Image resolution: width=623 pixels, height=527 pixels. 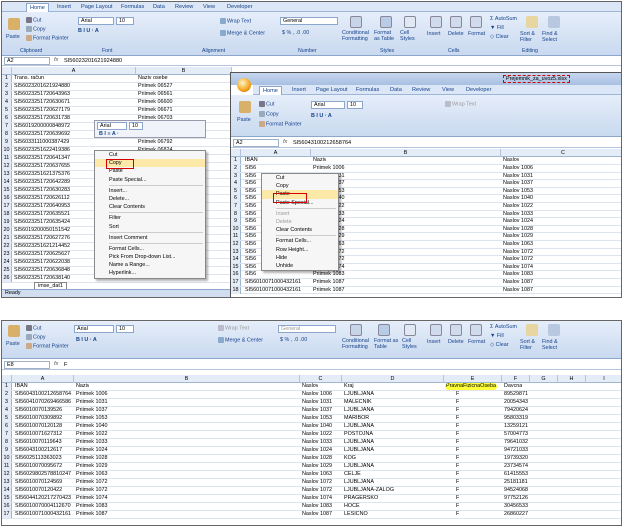 What do you see at coordinates (7, 158) in the screenshot?
I see `row-number: 11` at bounding box center [7, 158].